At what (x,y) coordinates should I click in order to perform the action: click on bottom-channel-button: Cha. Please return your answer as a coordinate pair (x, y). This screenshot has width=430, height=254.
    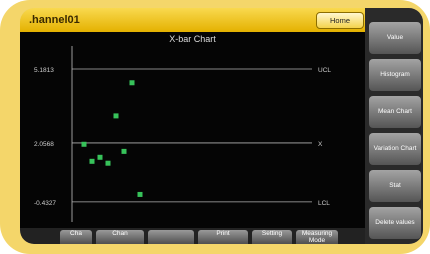
    Looking at the image, I should click on (76, 237).